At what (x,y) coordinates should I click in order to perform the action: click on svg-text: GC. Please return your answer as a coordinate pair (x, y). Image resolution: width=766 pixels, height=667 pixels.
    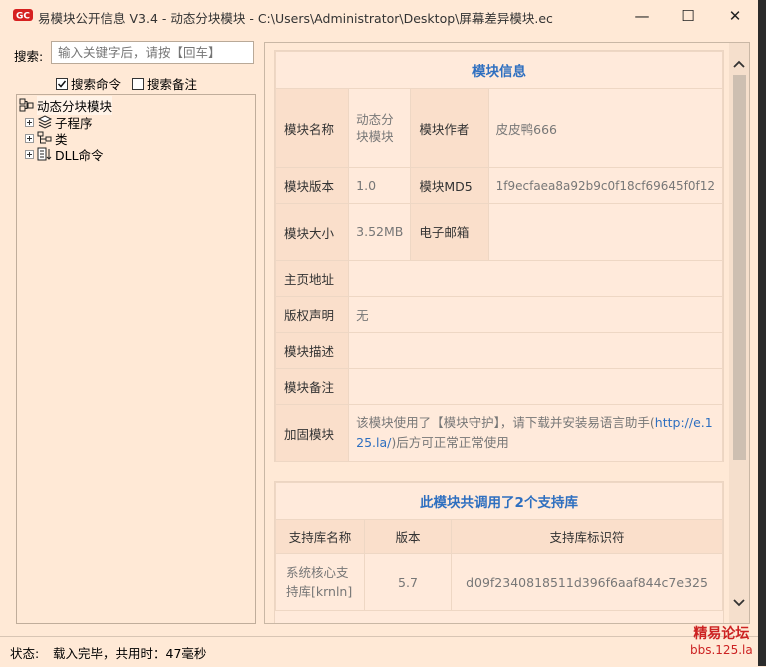
    Looking at the image, I should click on (23, 17).